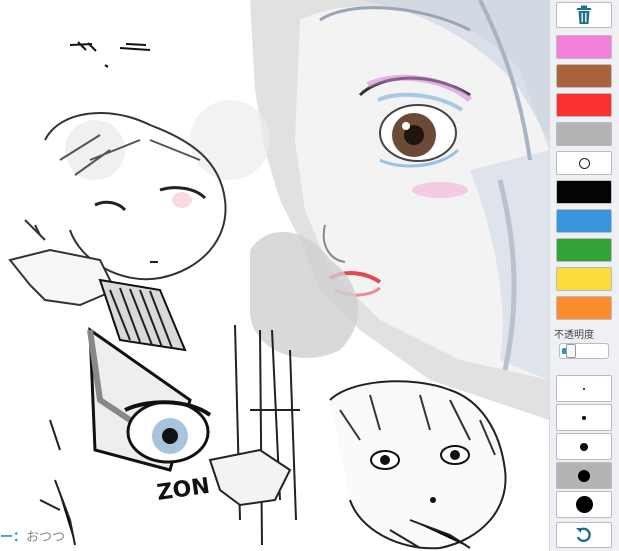  What do you see at coordinates (574, 335) in the screenshot?
I see `opacity-label: 不透明度` at bounding box center [574, 335].